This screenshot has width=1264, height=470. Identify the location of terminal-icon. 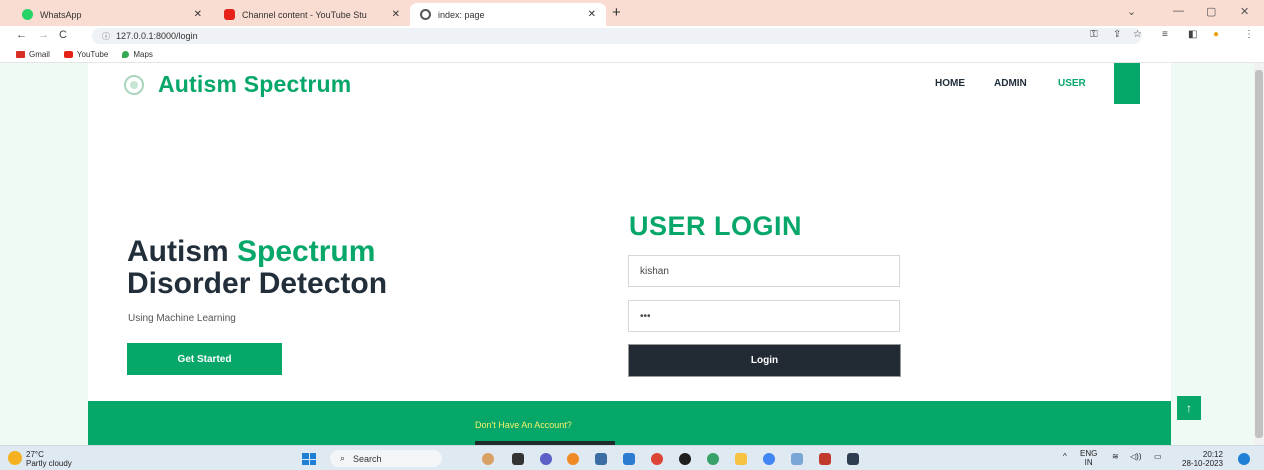
(853, 459).